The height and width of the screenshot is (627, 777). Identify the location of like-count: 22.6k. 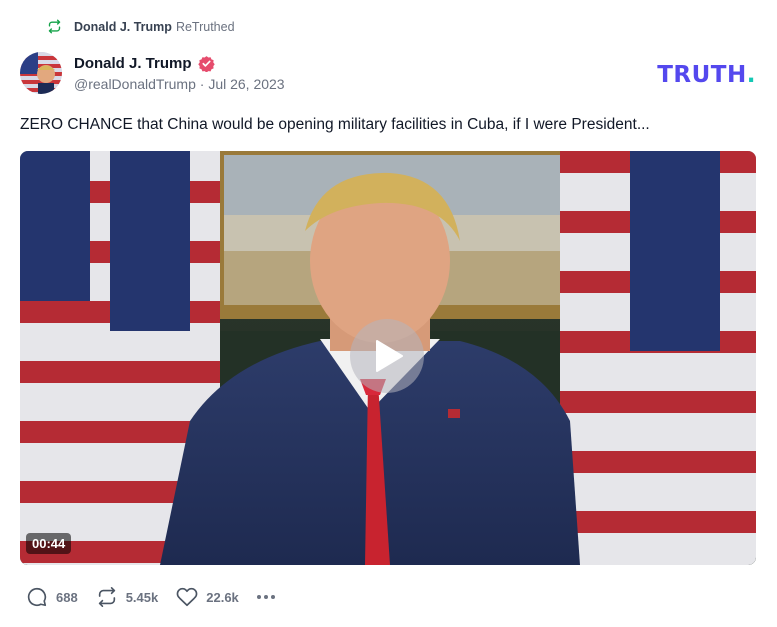
(222, 597).